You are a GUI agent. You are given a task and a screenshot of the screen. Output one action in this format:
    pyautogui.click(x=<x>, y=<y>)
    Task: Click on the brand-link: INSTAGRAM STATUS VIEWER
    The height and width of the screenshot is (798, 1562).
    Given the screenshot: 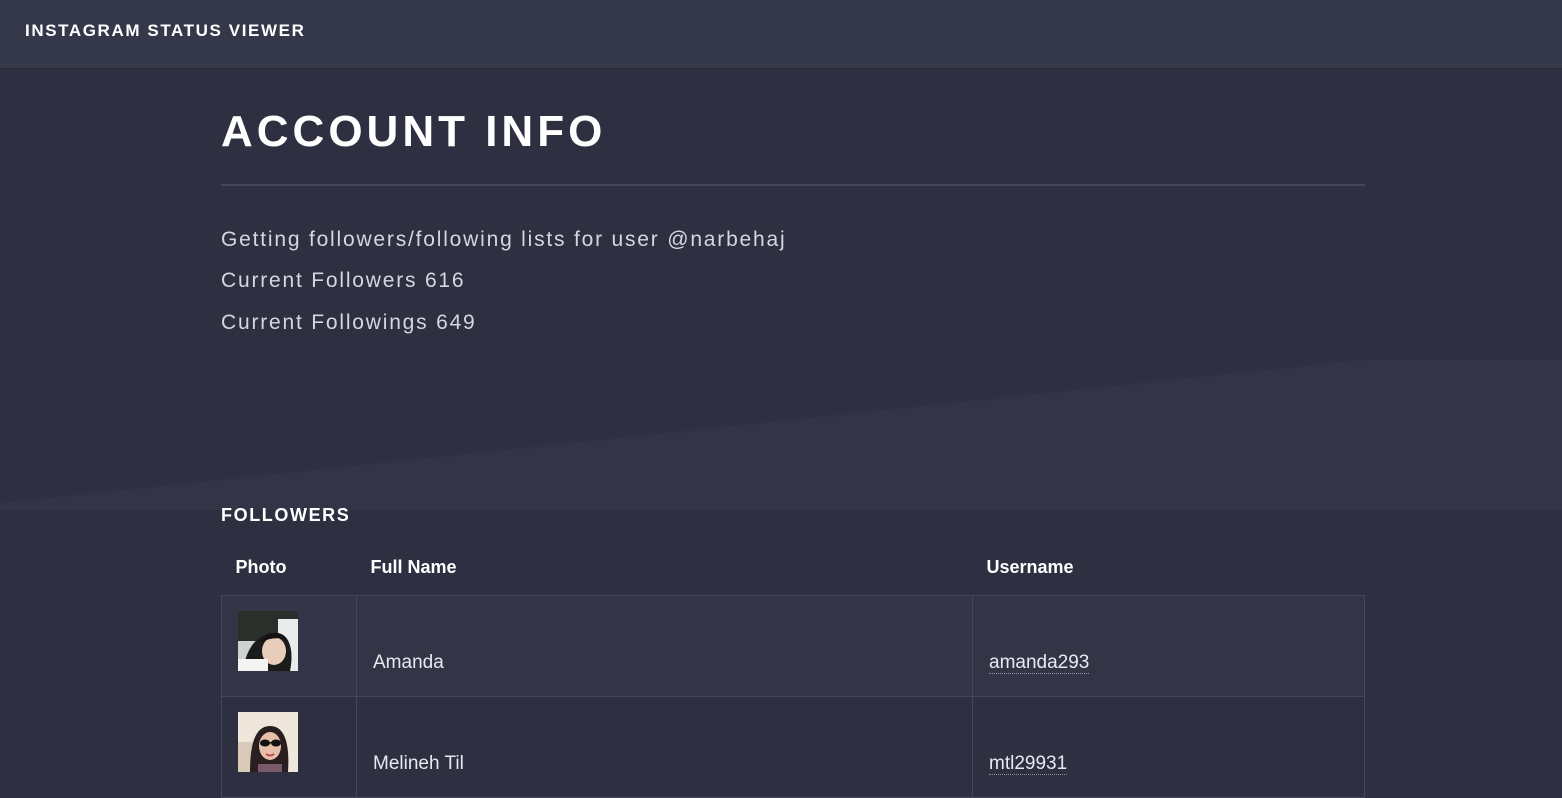 What is the action you would take?
    pyautogui.click(x=165, y=31)
    